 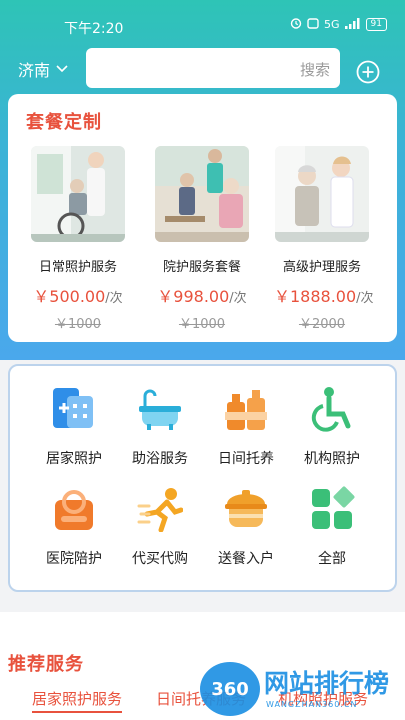 I want to click on service-all: 全部, so click(x=332, y=531).